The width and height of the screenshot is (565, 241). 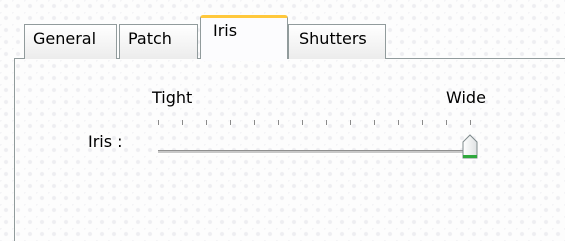 What do you see at coordinates (314, 152) in the screenshot?
I see `slider-track` at bounding box center [314, 152].